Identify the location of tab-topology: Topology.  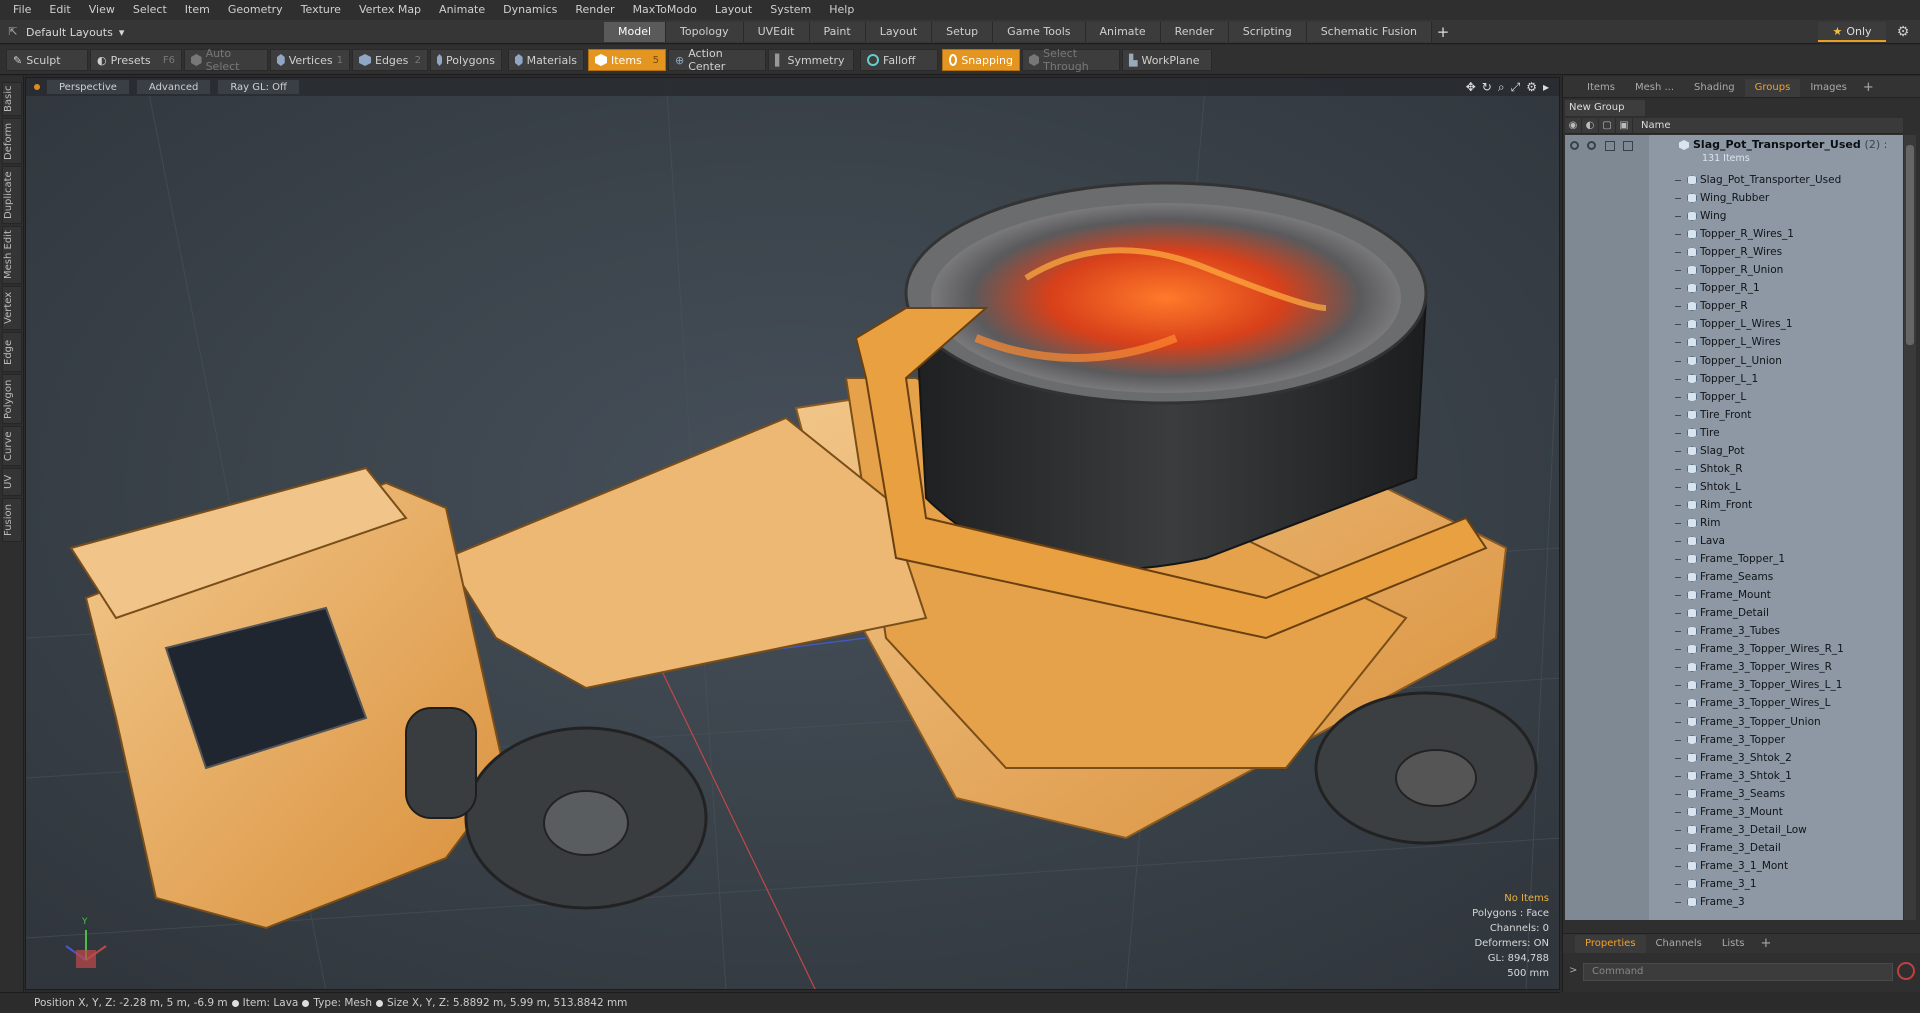
(705, 32).